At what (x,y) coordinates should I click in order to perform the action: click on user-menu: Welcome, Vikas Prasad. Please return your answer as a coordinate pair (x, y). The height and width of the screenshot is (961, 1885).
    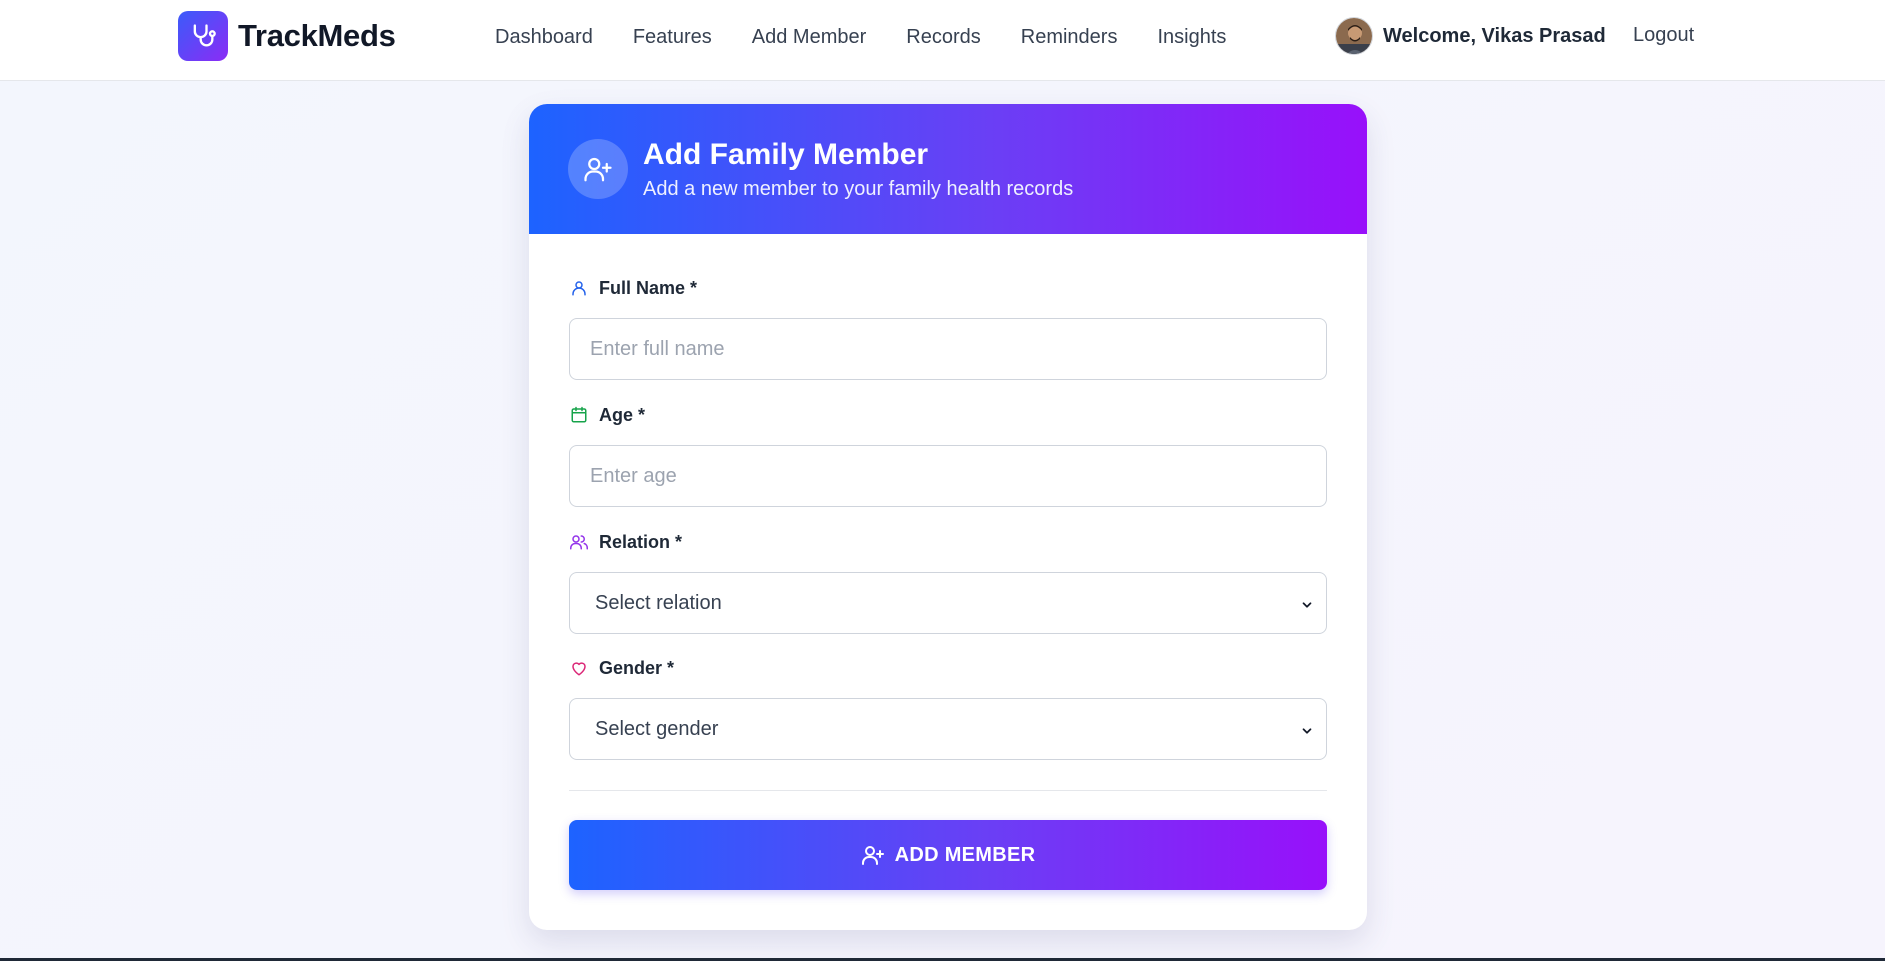
    Looking at the image, I should click on (1470, 36).